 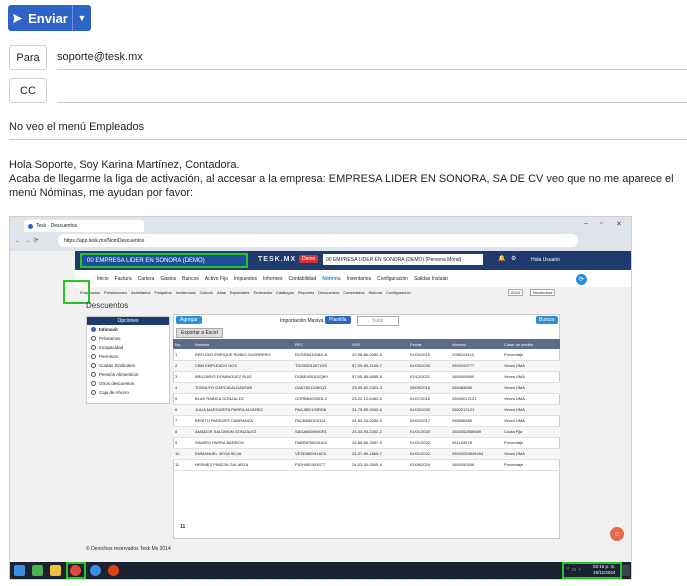 What do you see at coordinates (392, 279) in the screenshot?
I see `menu-item: Configuración` at bounding box center [392, 279].